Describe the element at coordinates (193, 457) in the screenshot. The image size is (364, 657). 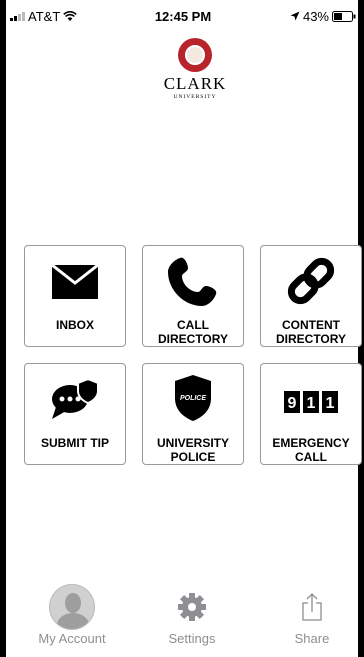
I see `university-police-label-line2: POLICE` at that location.